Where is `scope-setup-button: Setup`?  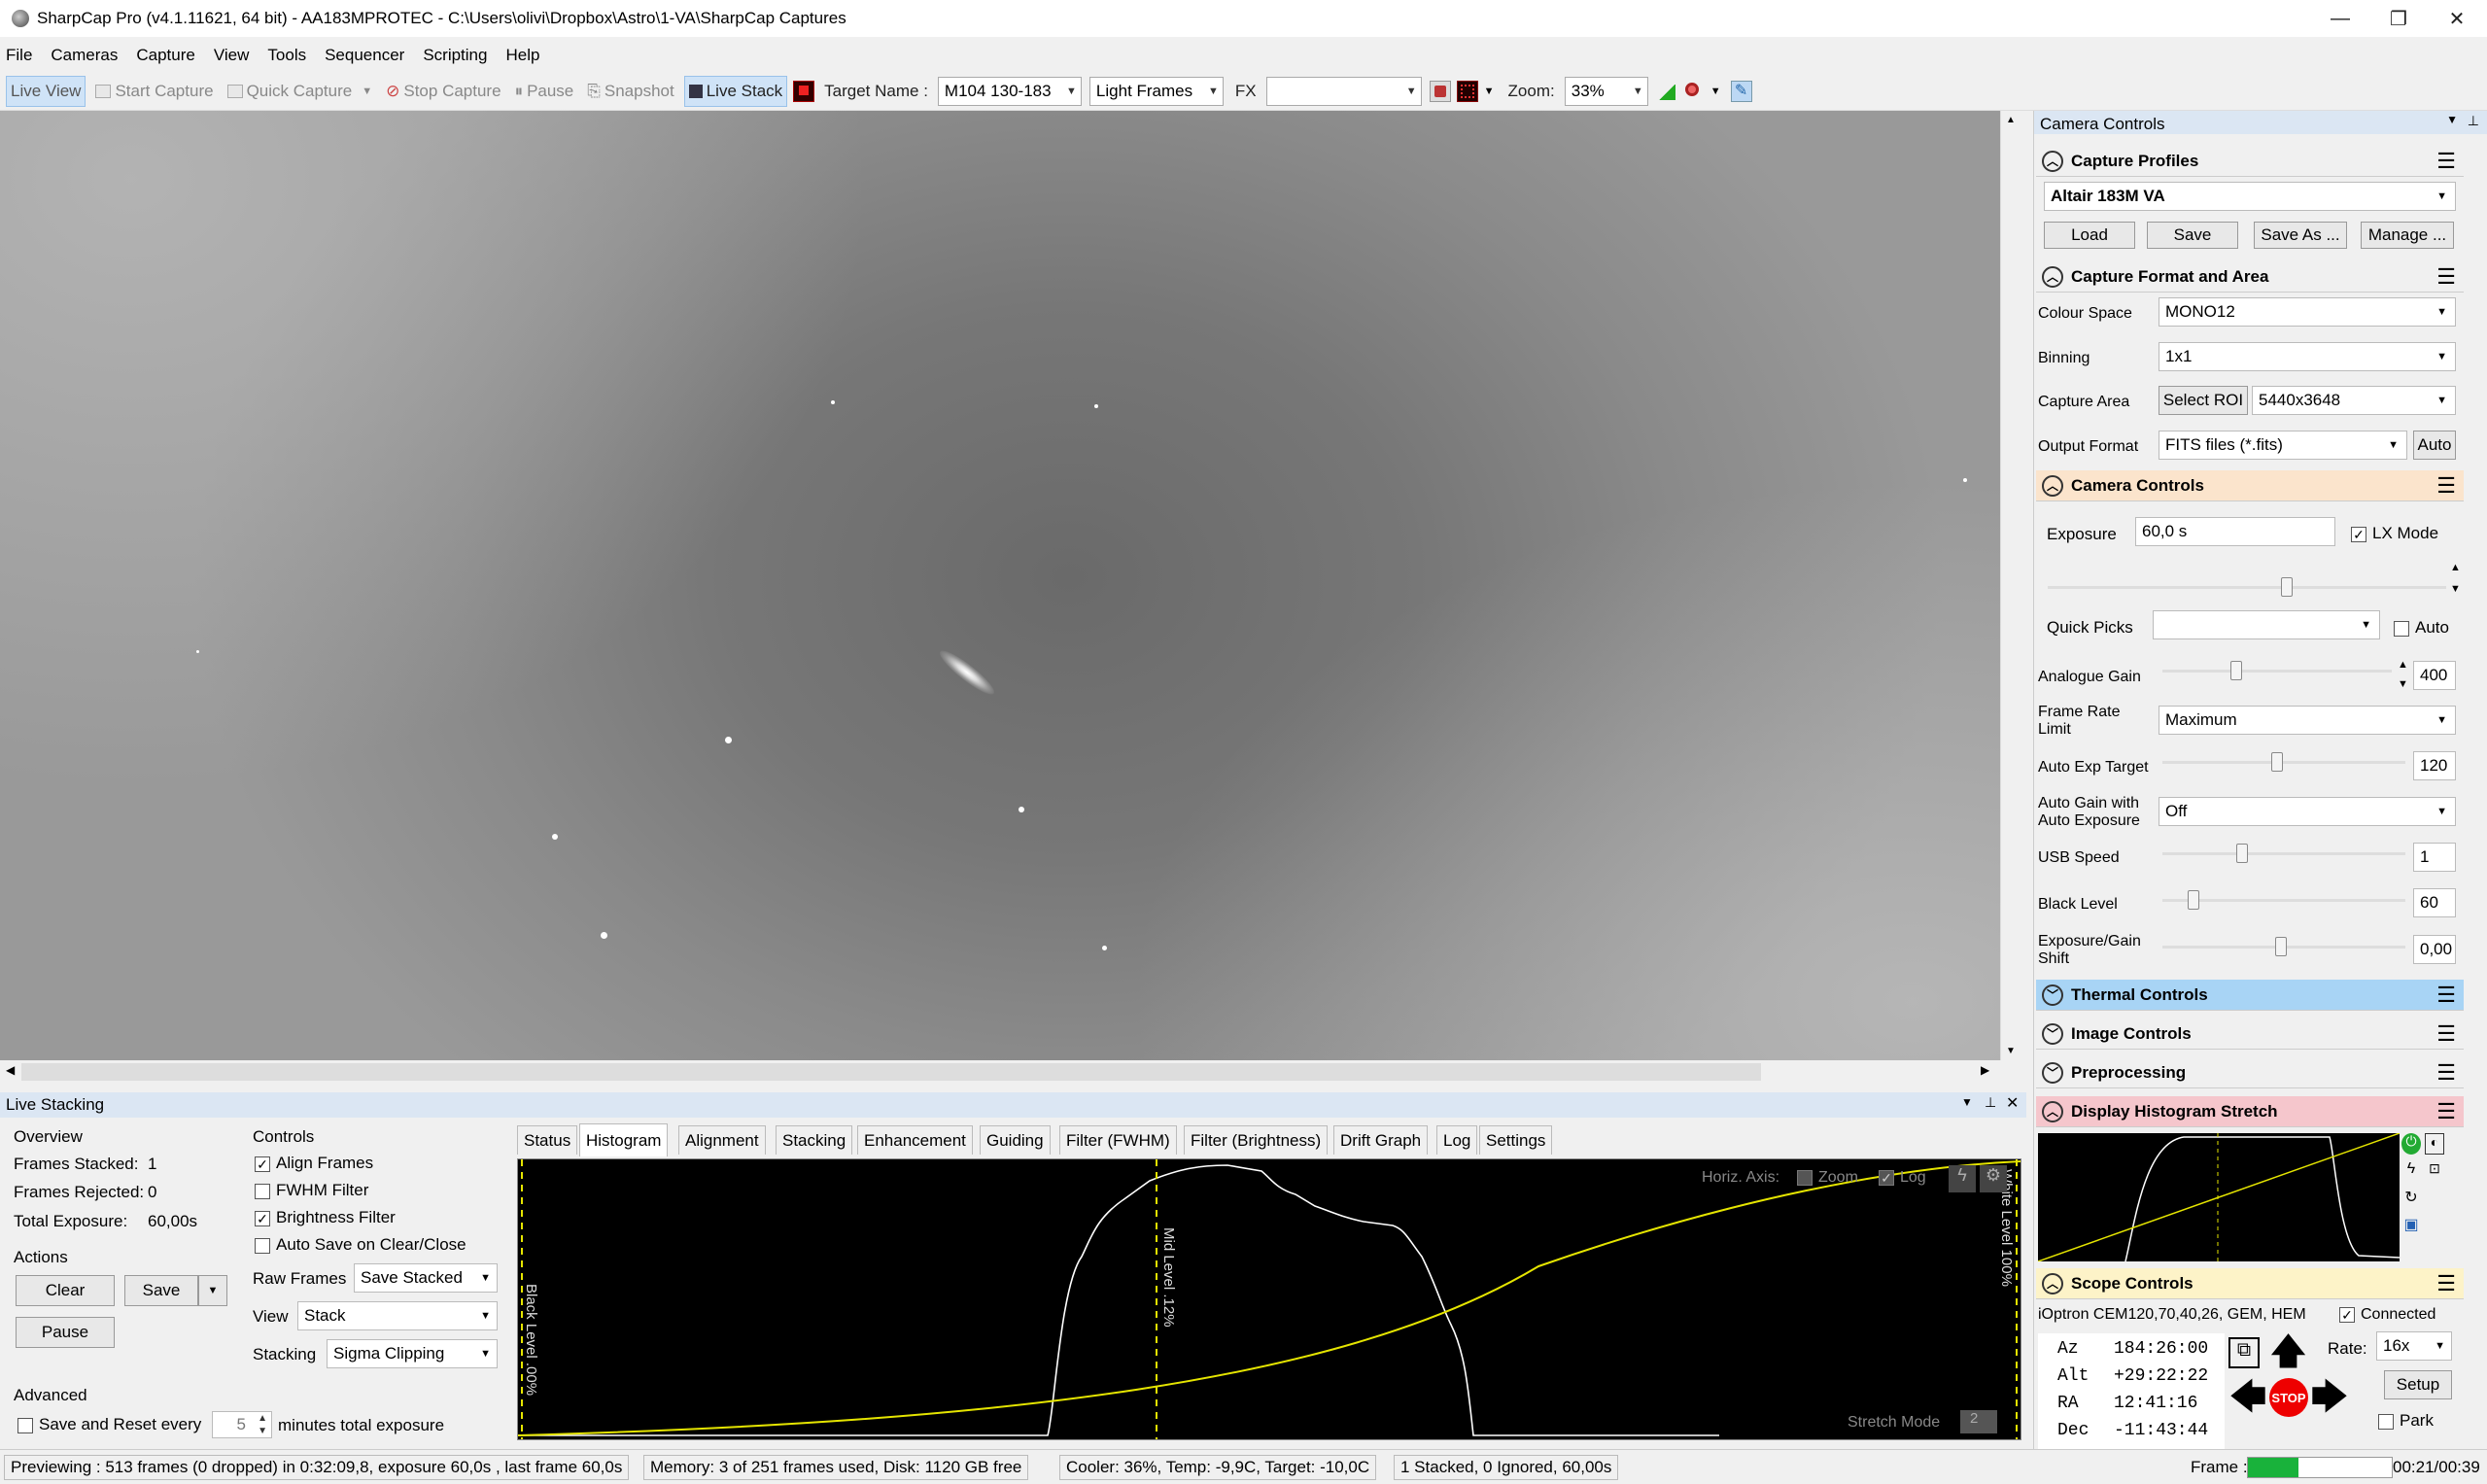
scope-setup-button: Setup is located at coordinates (2418, 1384).